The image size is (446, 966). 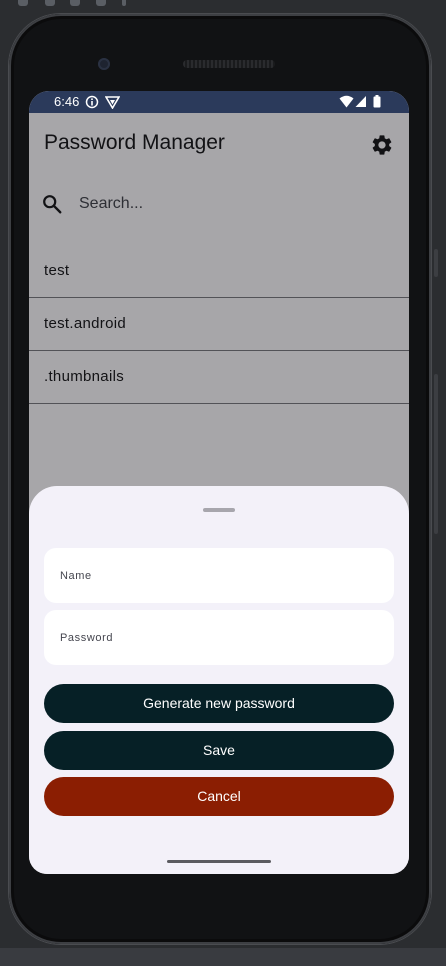 I want to click on side-button, so click(x=436, y=454).